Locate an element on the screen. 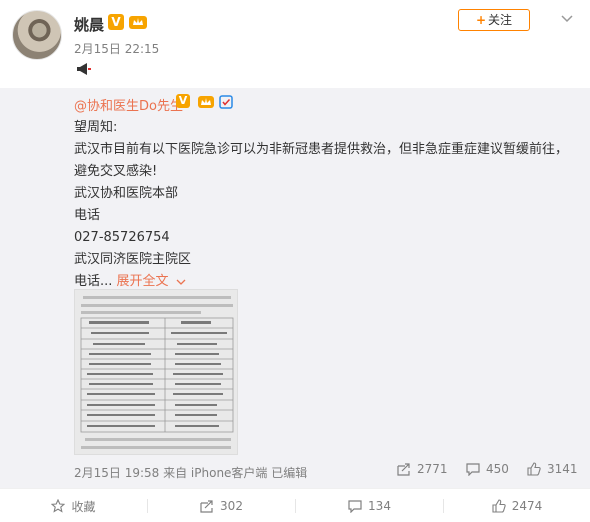  text-line: 武汉协和医院本部 is located at coordinates (126, 193).